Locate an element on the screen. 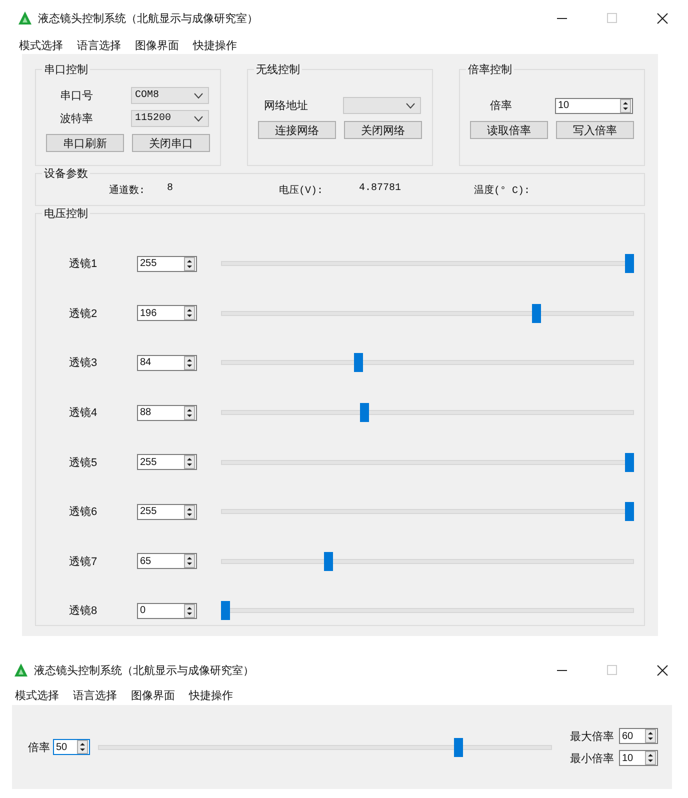 This screenshot has height=798, width=688. group-title: 倍率控制 is located at coordinates (490, 69).